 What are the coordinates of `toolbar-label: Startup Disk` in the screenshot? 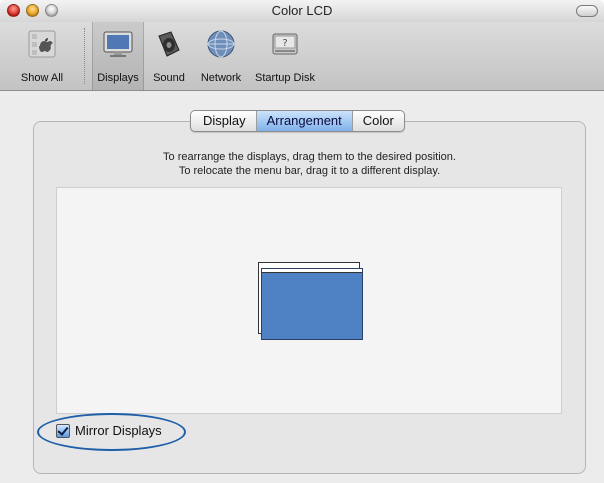 It's located at (285, 78).